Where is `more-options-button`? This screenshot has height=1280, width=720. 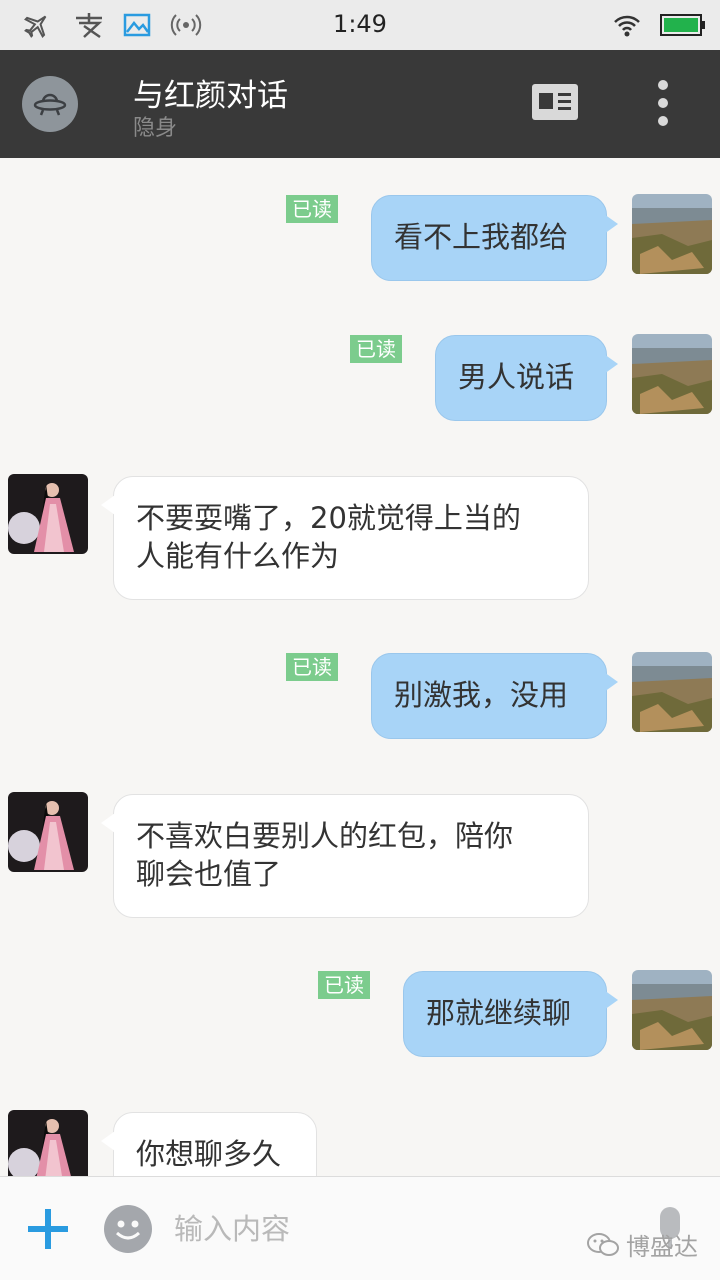 more-options-button is located at coordinates (663, 103).